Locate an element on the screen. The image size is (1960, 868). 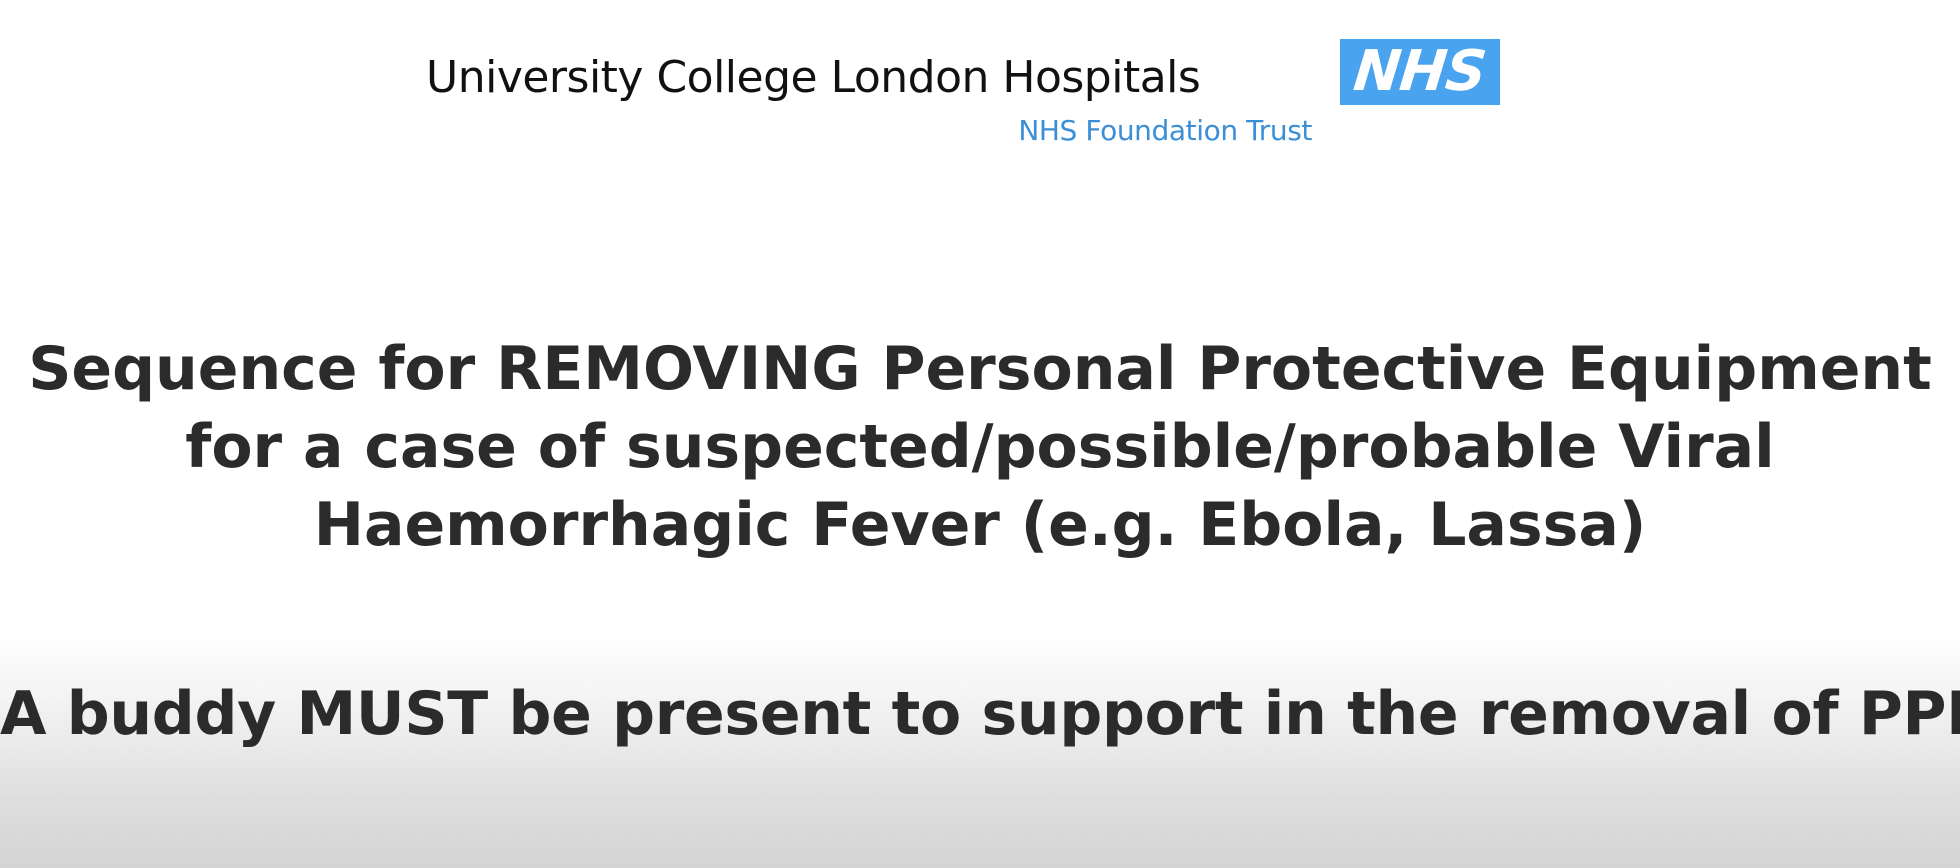
organisation-subtitle: NHS Foundation Trust is located at coordinates (1165, 130).